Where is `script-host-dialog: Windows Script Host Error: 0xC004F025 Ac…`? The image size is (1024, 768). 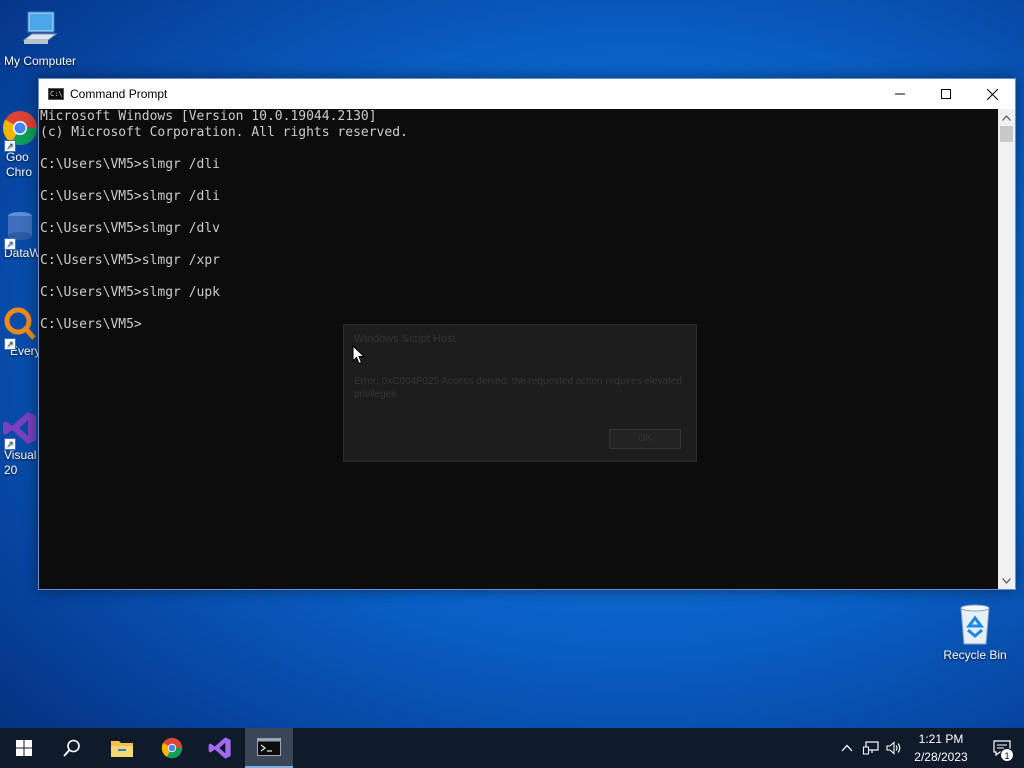 script-host-dialog: Windows Script Host Error: 0xC004F025 Ac… is located at coordinates (520, 393).